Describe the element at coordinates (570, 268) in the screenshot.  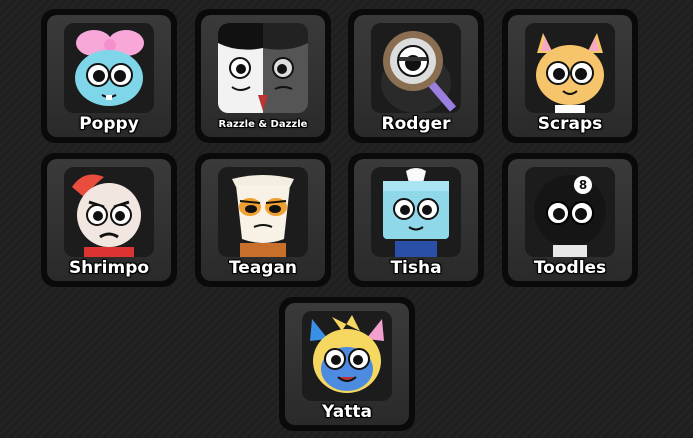
I see `character-name: Toodles` at that location.